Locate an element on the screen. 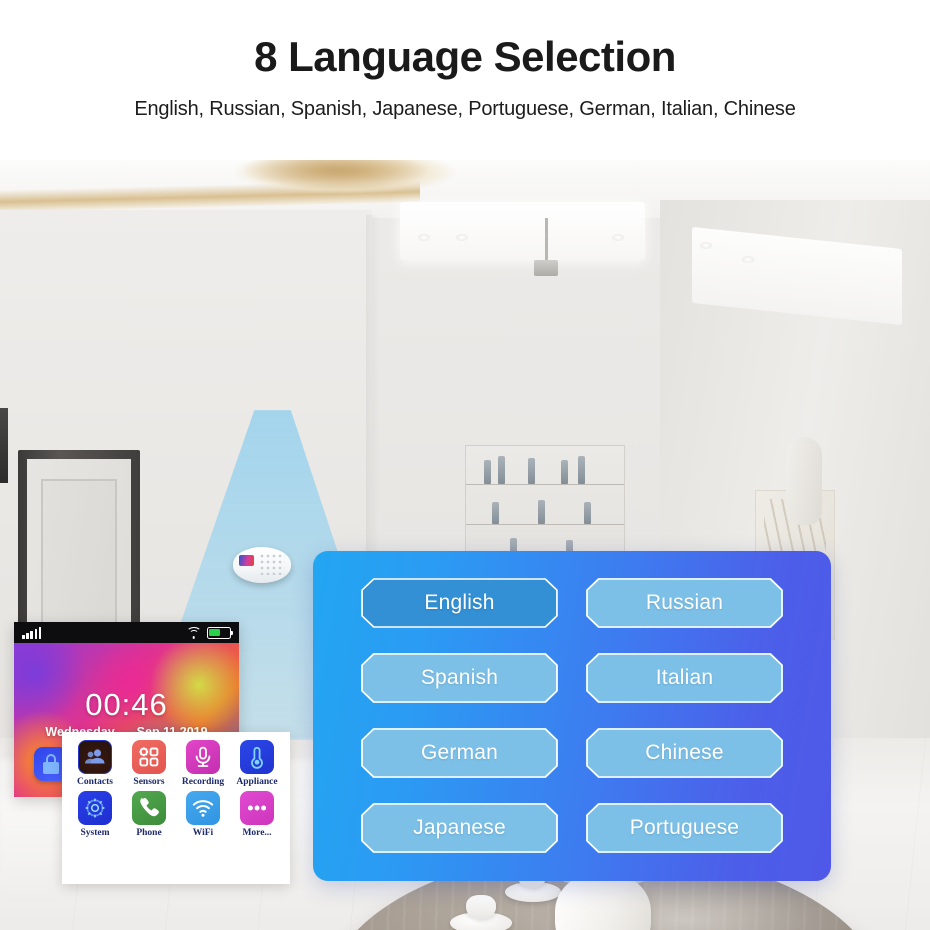 Image resolution: width=930 pixels, height=930 pixels. wall-art is located at coordinates (4, 445).